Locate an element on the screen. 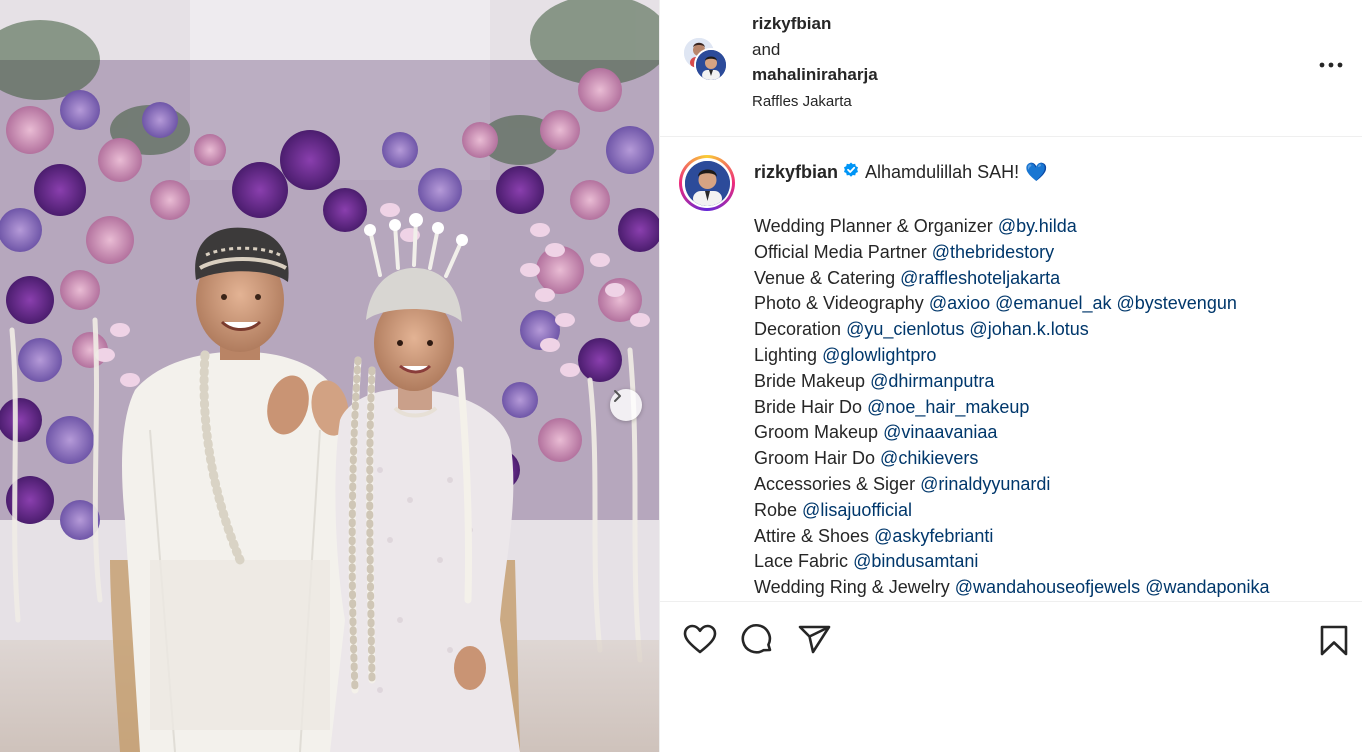  comment-icon is located at coordinates (756, 638).